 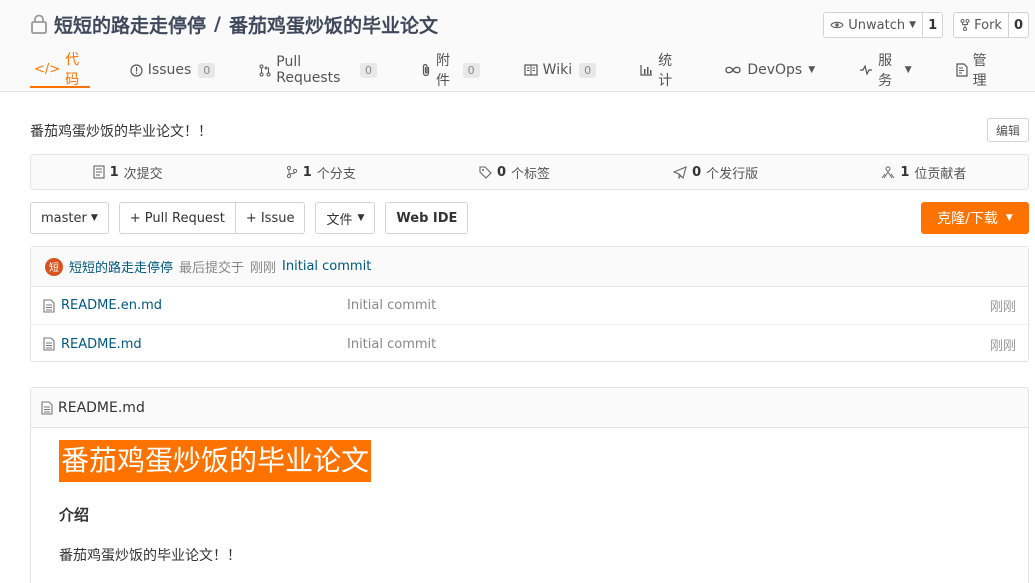 I want to click on stat-commits-label: 次提交, so click(x=143, y=174).